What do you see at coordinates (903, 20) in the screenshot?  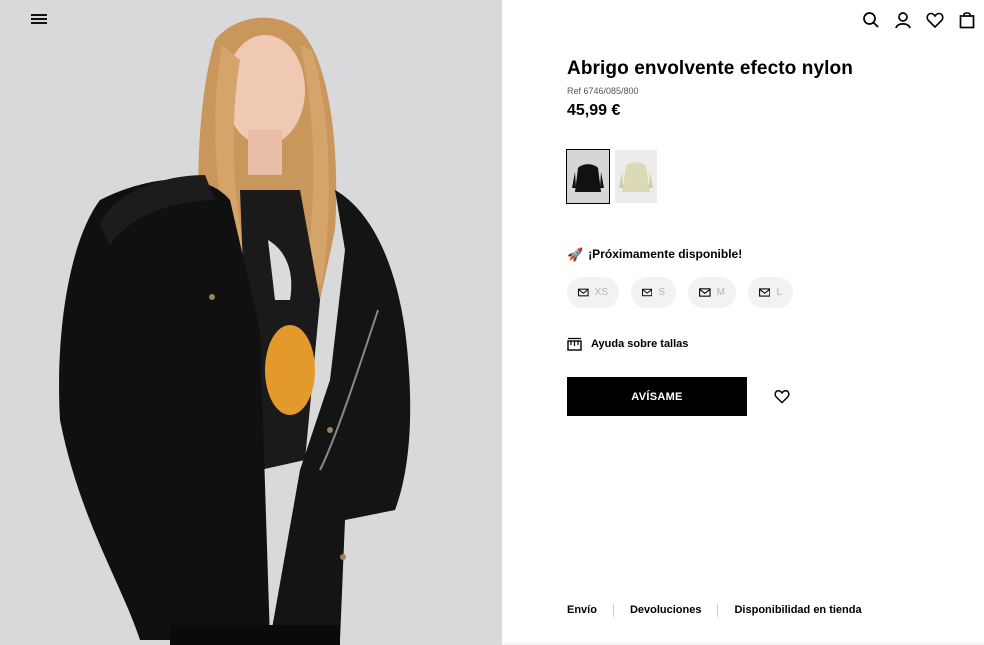 I see `user-icon` at bounding box center [903, 20].